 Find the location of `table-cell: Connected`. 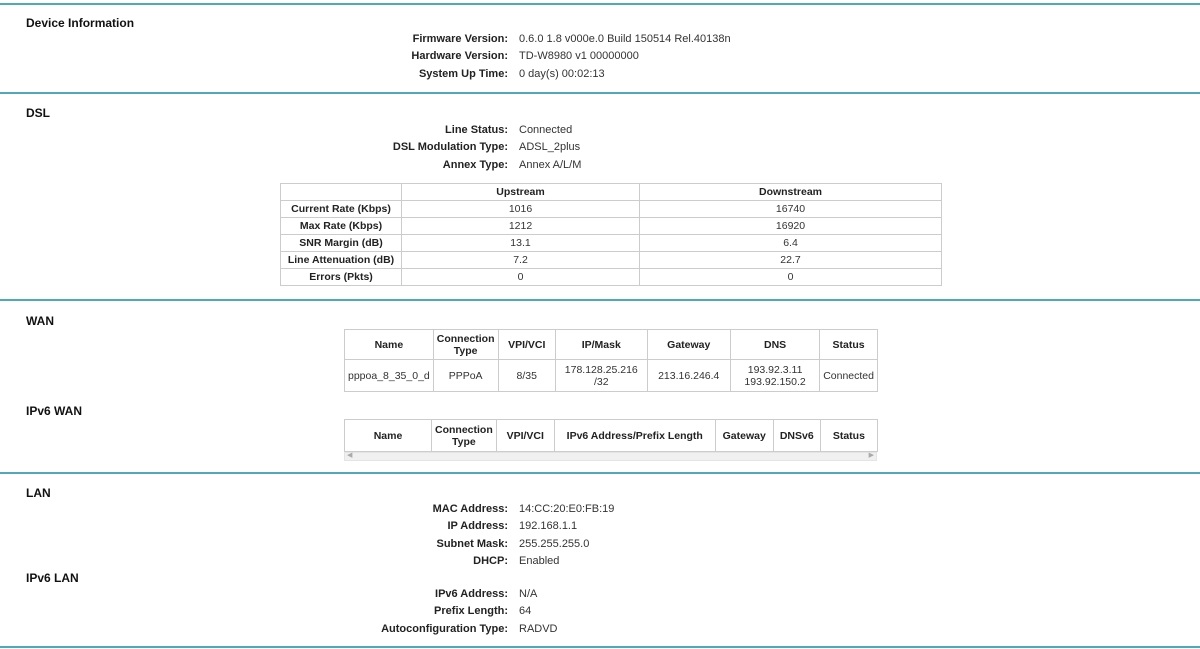

table-cell: Connected is located at coordinates (848, 375).